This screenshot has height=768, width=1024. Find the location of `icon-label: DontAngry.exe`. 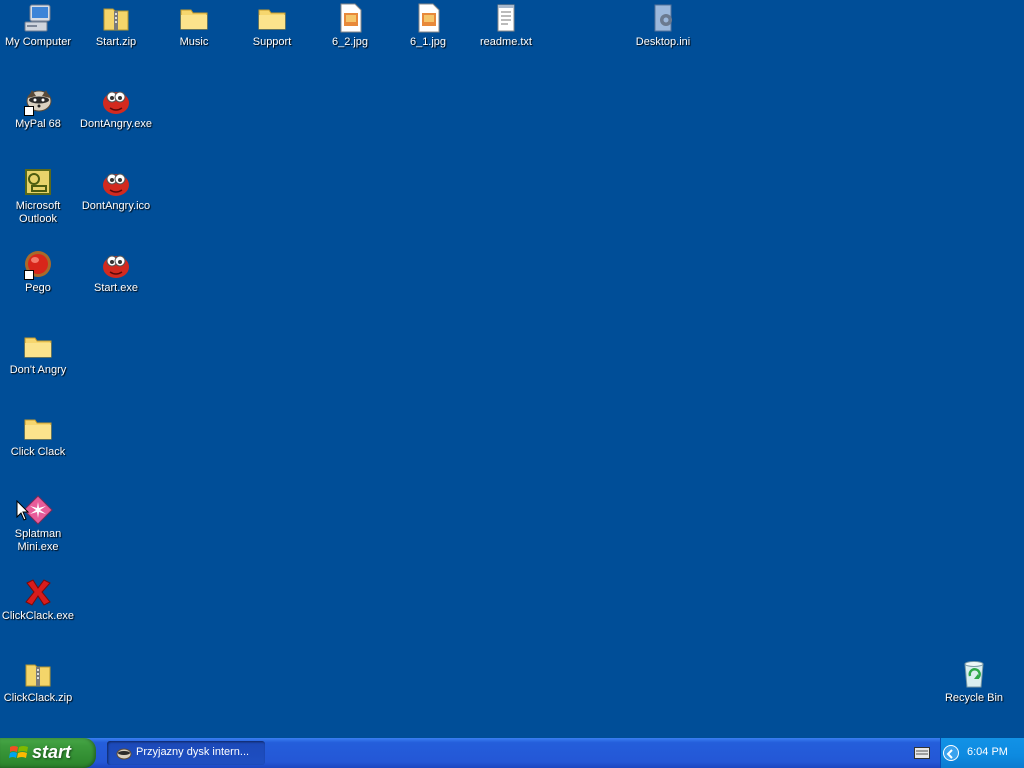

icon-label: DontAngry.exe is located at coordinates (116, 124).